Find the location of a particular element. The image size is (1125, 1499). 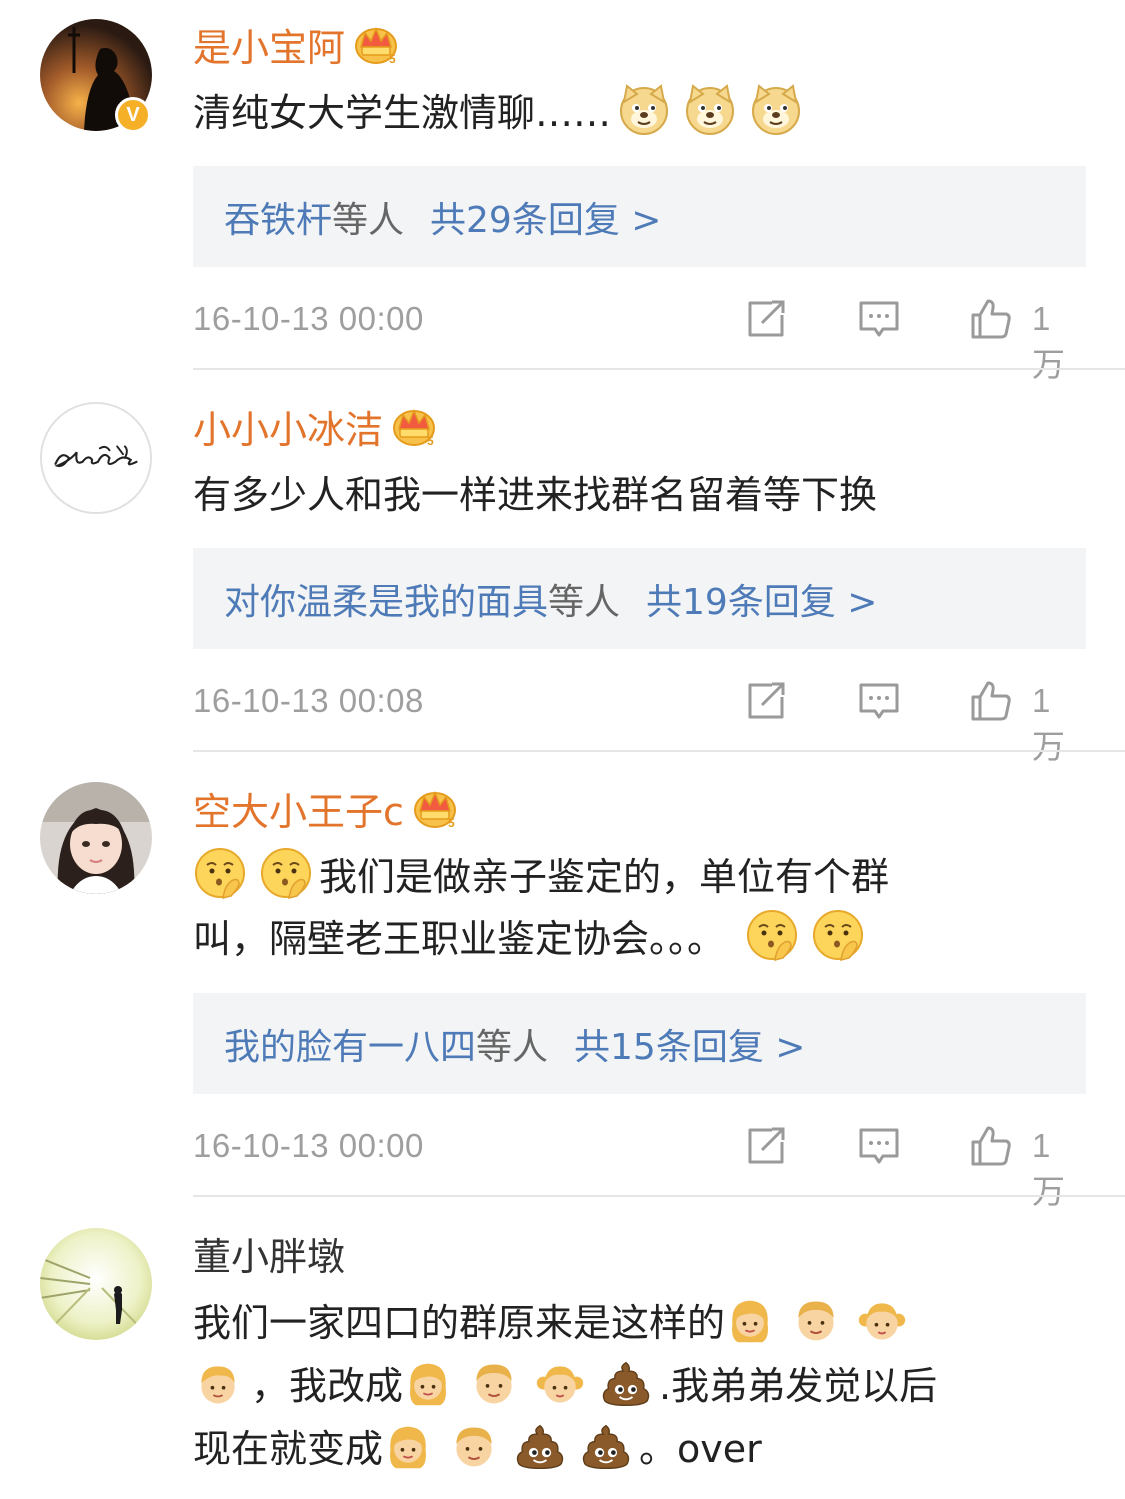

reply-summary: 吞铁杆 等人 共29条回复 > is located at coordinates (639, 216).